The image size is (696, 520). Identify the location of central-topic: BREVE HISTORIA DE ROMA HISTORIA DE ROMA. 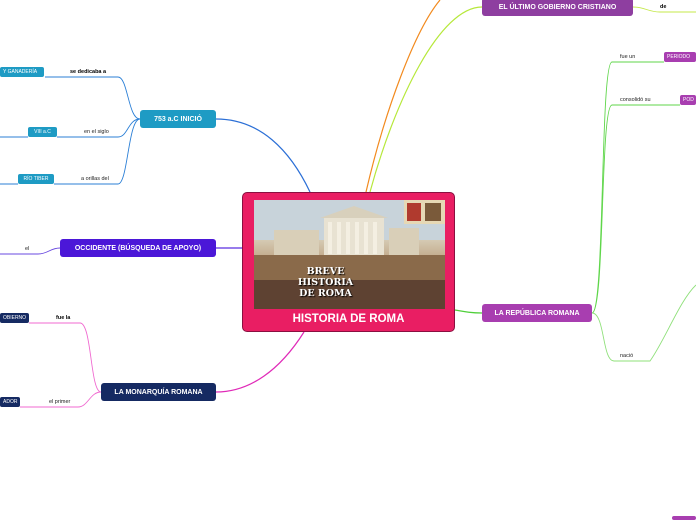
(348, 262).